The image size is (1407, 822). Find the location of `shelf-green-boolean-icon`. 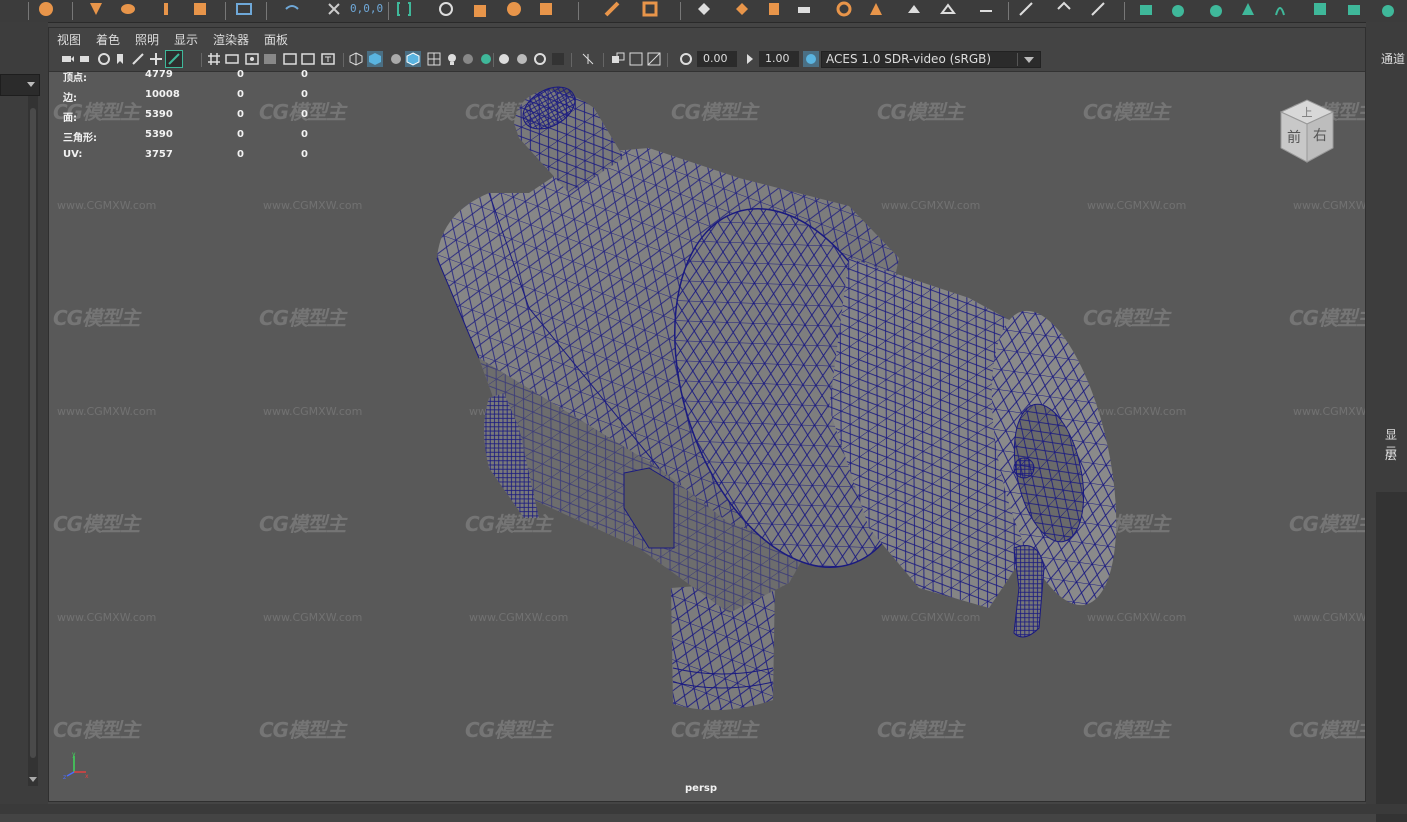

shelf-green-boolean-icon is located at coordinates (1248, 9).